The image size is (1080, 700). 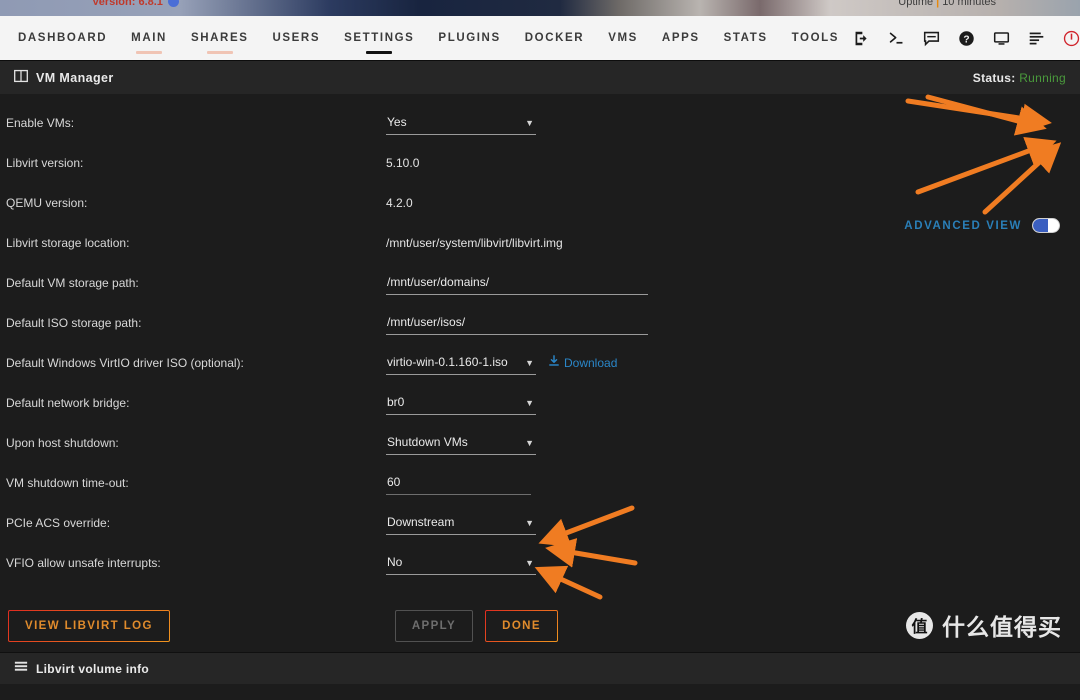 What do you see at coordinates (540, 77) in the screenshot?
I see `panel-title-bar: VM Manager Status: Running` at bounding box center [540, 77].